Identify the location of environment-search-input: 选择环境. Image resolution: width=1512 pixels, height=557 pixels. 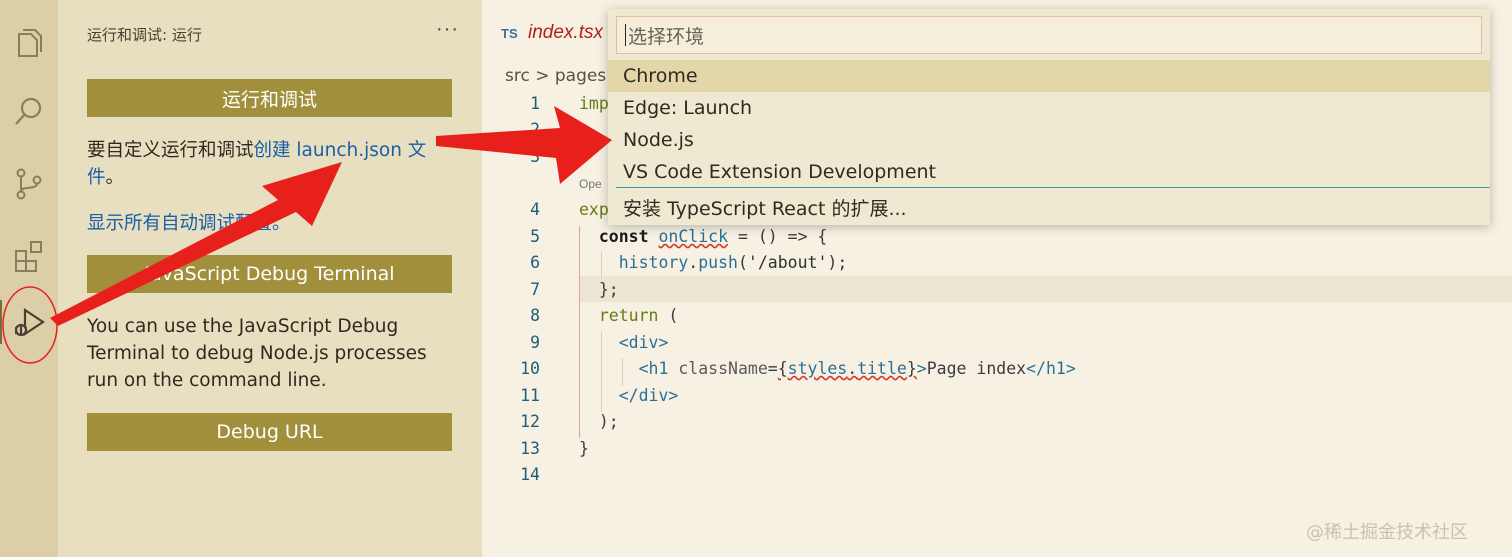
(1049, 35).